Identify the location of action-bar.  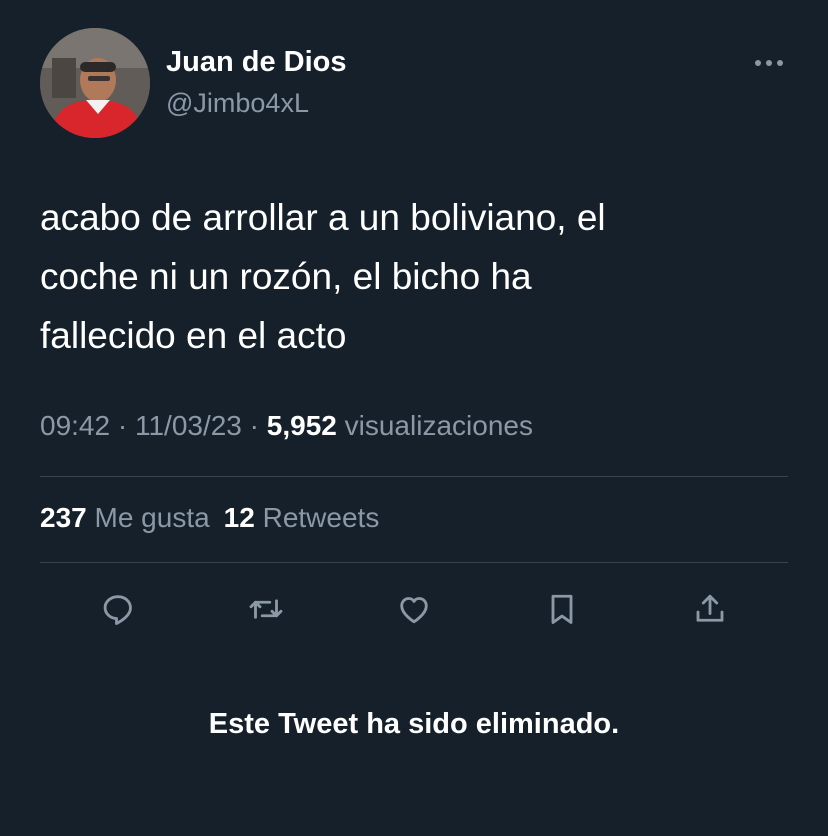
(414, 609).